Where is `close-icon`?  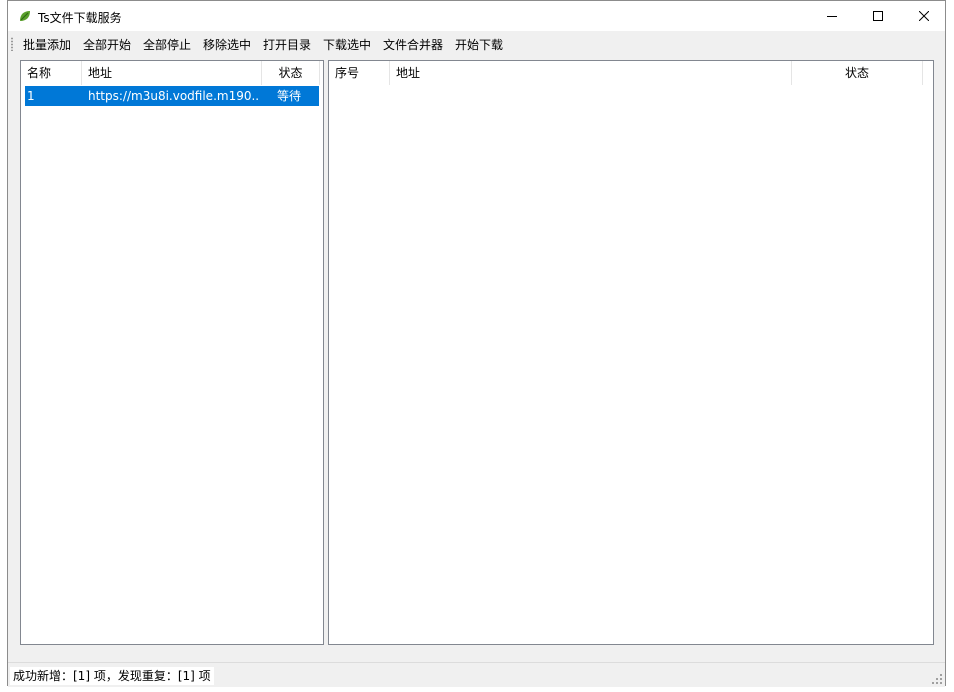
close-icon is located at coordinates (924, 16).